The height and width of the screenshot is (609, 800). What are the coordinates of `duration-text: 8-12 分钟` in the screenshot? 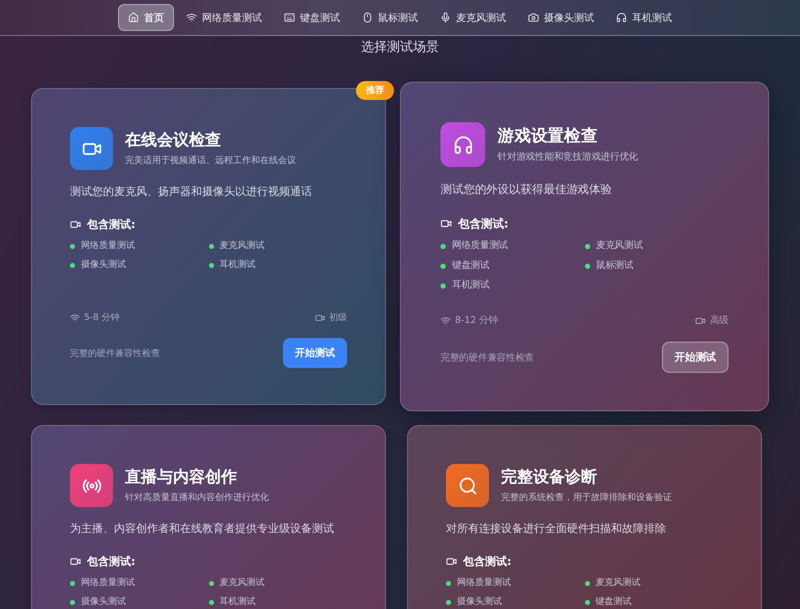 It's located at (476, 321).